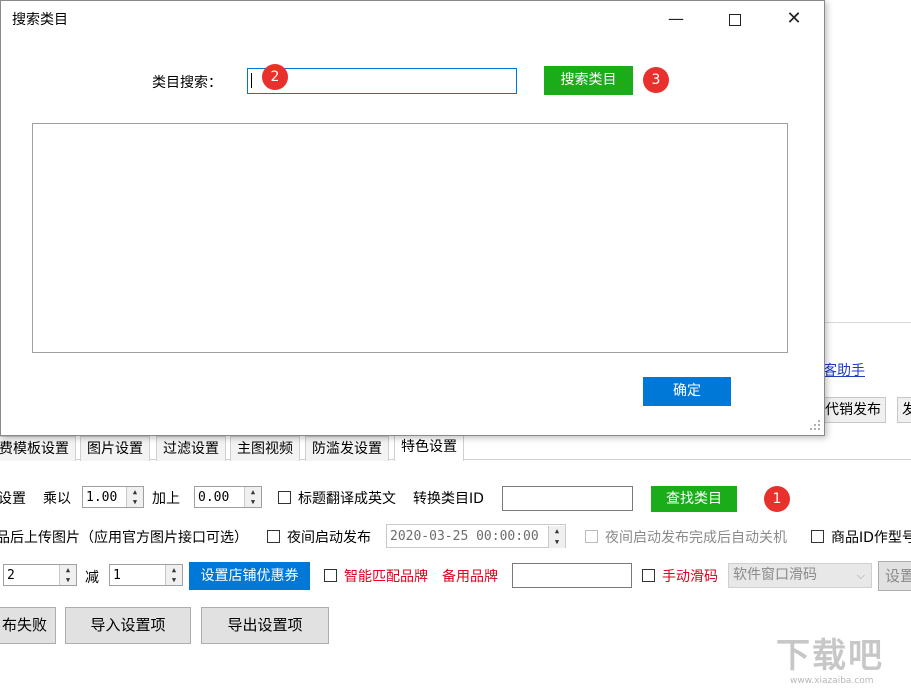 The height and width of the screenshot is (691, 911). Describe the element at coordinates (735, 19) in the screenshot. I see `maximize-icon` at that location.